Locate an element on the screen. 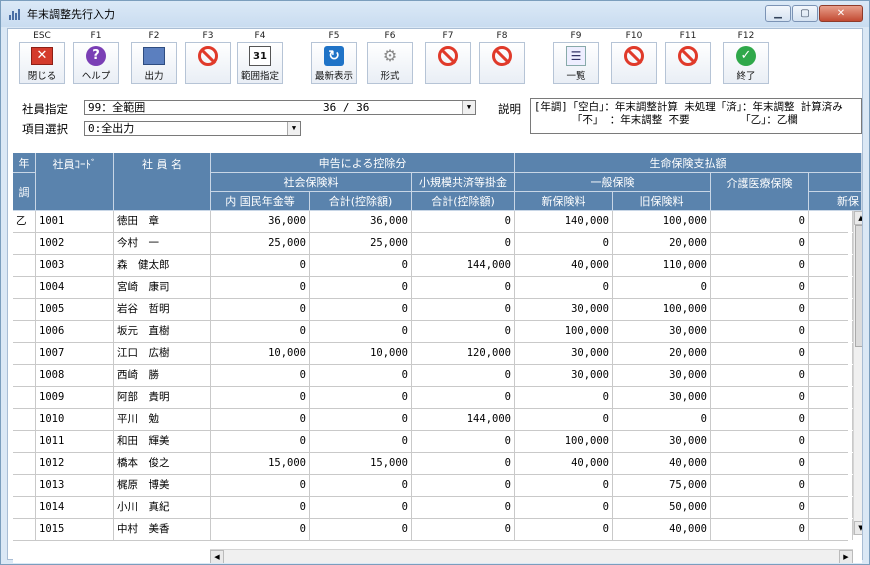  cell-kyu: 0 is located at coordinates (662, 419).